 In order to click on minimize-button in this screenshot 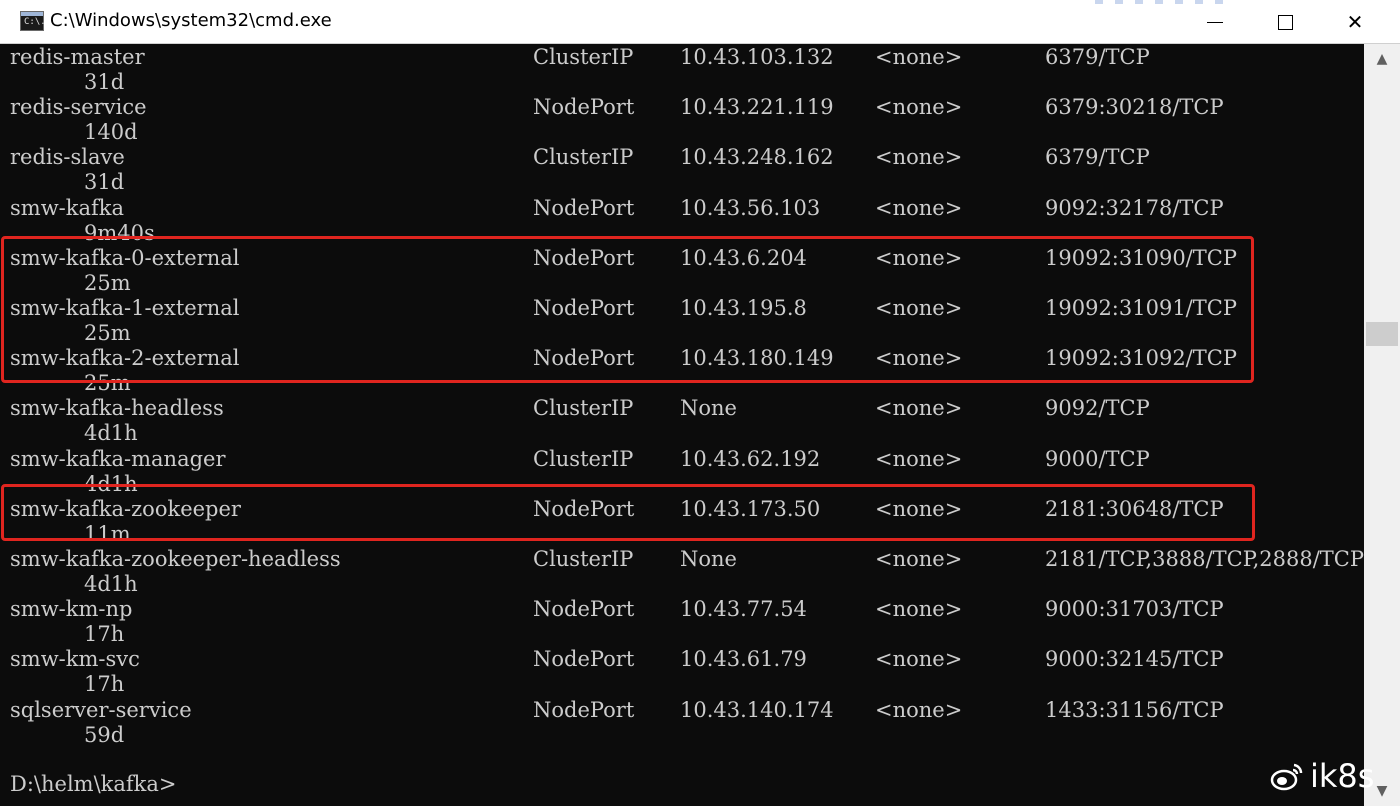, I will do `click(1215, 22)`.